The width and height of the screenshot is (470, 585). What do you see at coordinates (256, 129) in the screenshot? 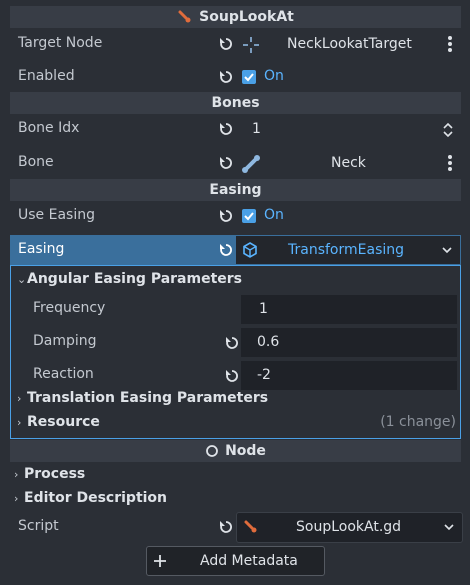
I see `bone-idx-value: 1` at bounding box center [256, 129].